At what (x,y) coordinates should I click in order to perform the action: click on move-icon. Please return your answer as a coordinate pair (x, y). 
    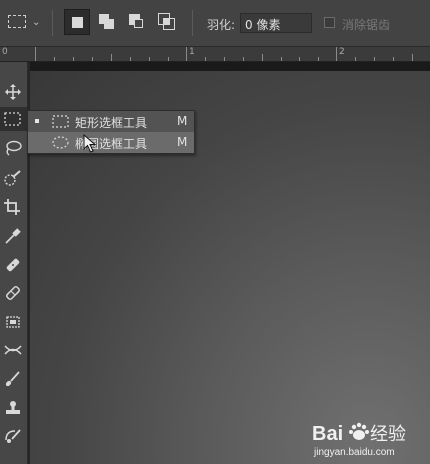
    Looking at the image, I should click on (13, 92).